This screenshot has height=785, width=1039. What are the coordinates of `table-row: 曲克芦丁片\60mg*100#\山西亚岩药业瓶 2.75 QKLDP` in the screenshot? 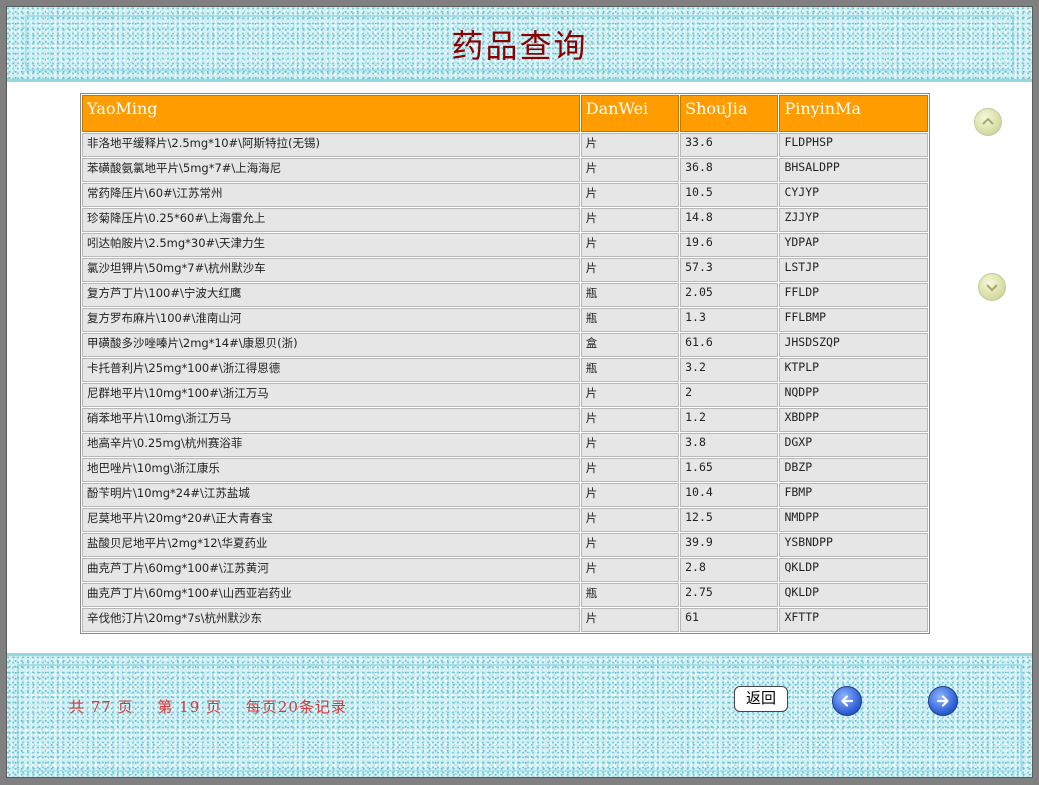 It's located at (505, 595).